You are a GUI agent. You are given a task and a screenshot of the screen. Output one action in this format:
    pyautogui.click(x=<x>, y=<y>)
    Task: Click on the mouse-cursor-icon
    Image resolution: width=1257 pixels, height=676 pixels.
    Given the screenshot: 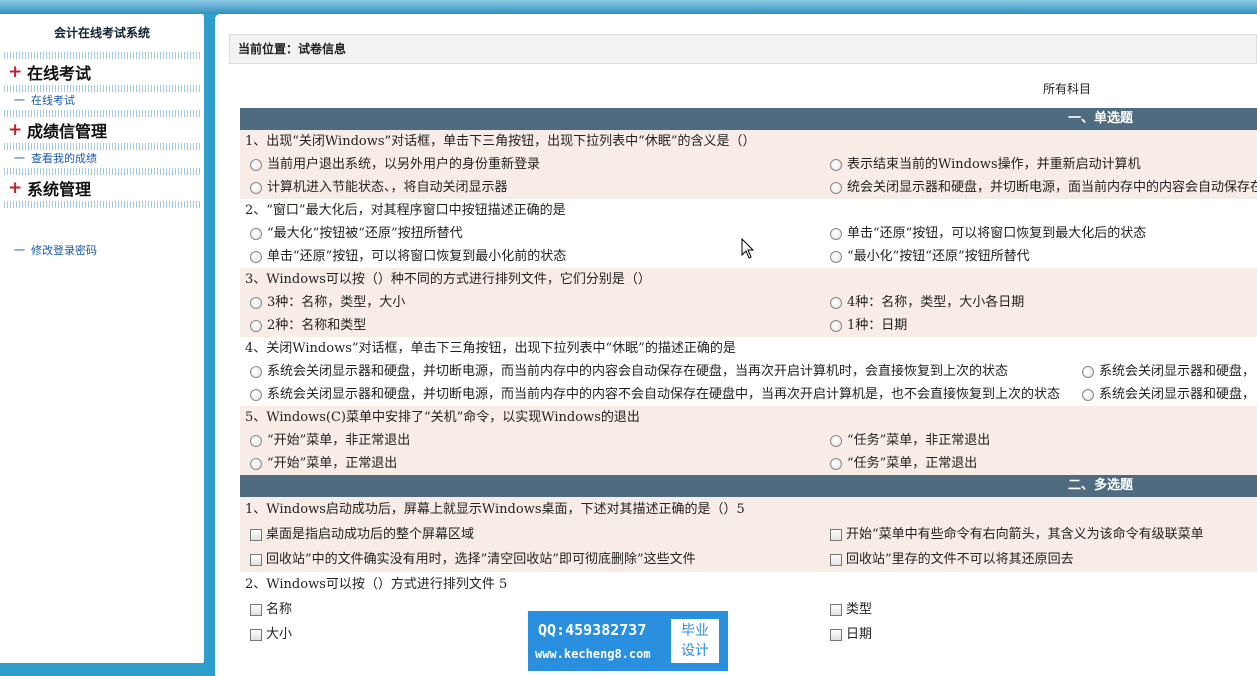 What is the action you would take?
    pyautogui.click(x=748, y=248)
    